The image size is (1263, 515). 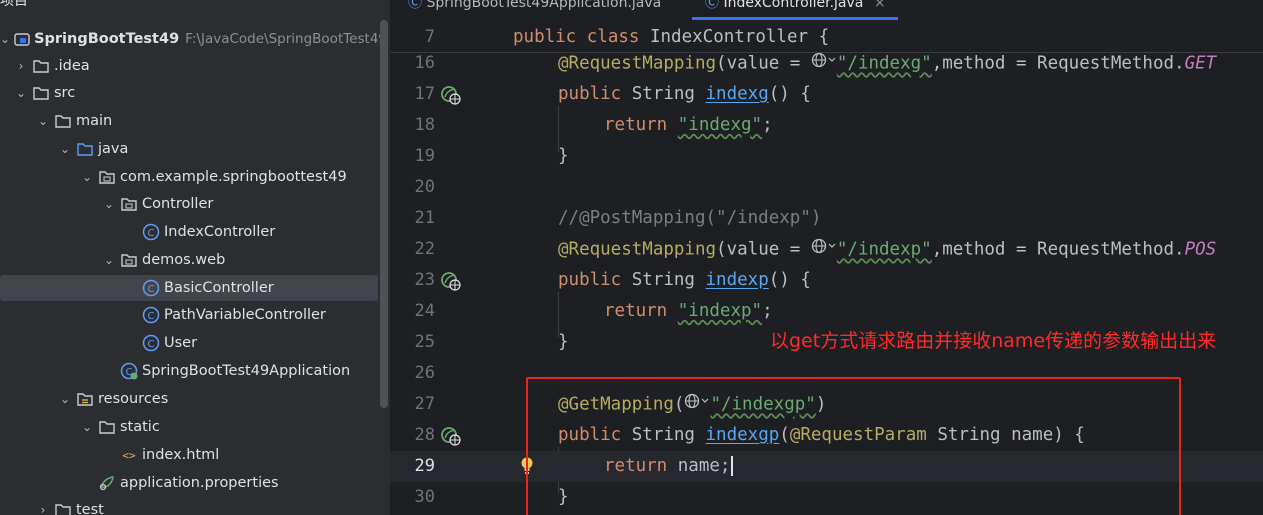 What do you see at coordinates (195, 93) in the screenshot?
I see `tree-item-src: ⌄ src` at bounding box center [195, 93].